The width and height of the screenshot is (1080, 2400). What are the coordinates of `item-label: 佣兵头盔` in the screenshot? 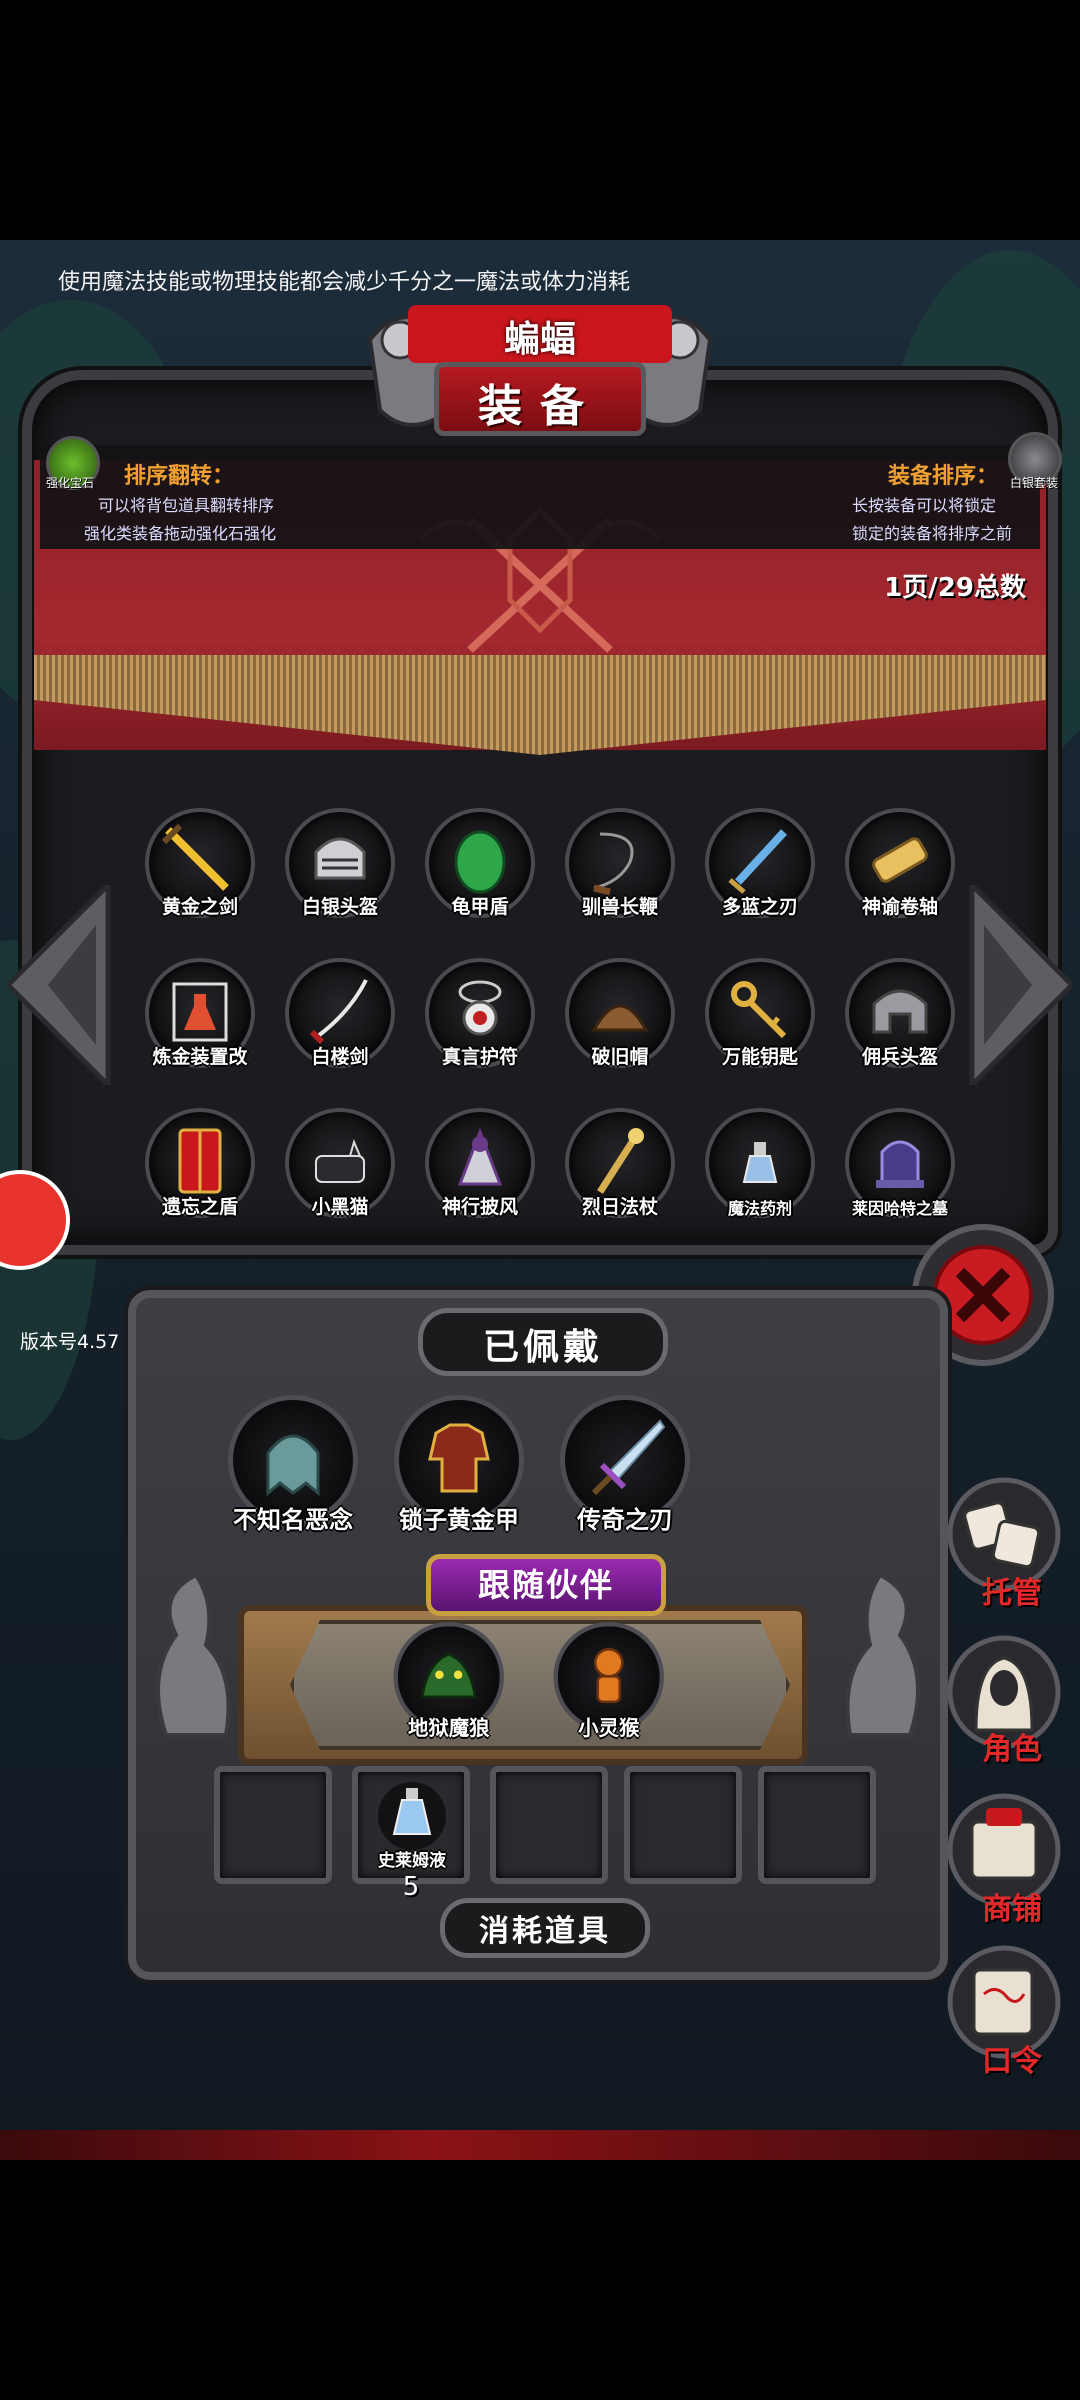 It's located at (899, 1057).